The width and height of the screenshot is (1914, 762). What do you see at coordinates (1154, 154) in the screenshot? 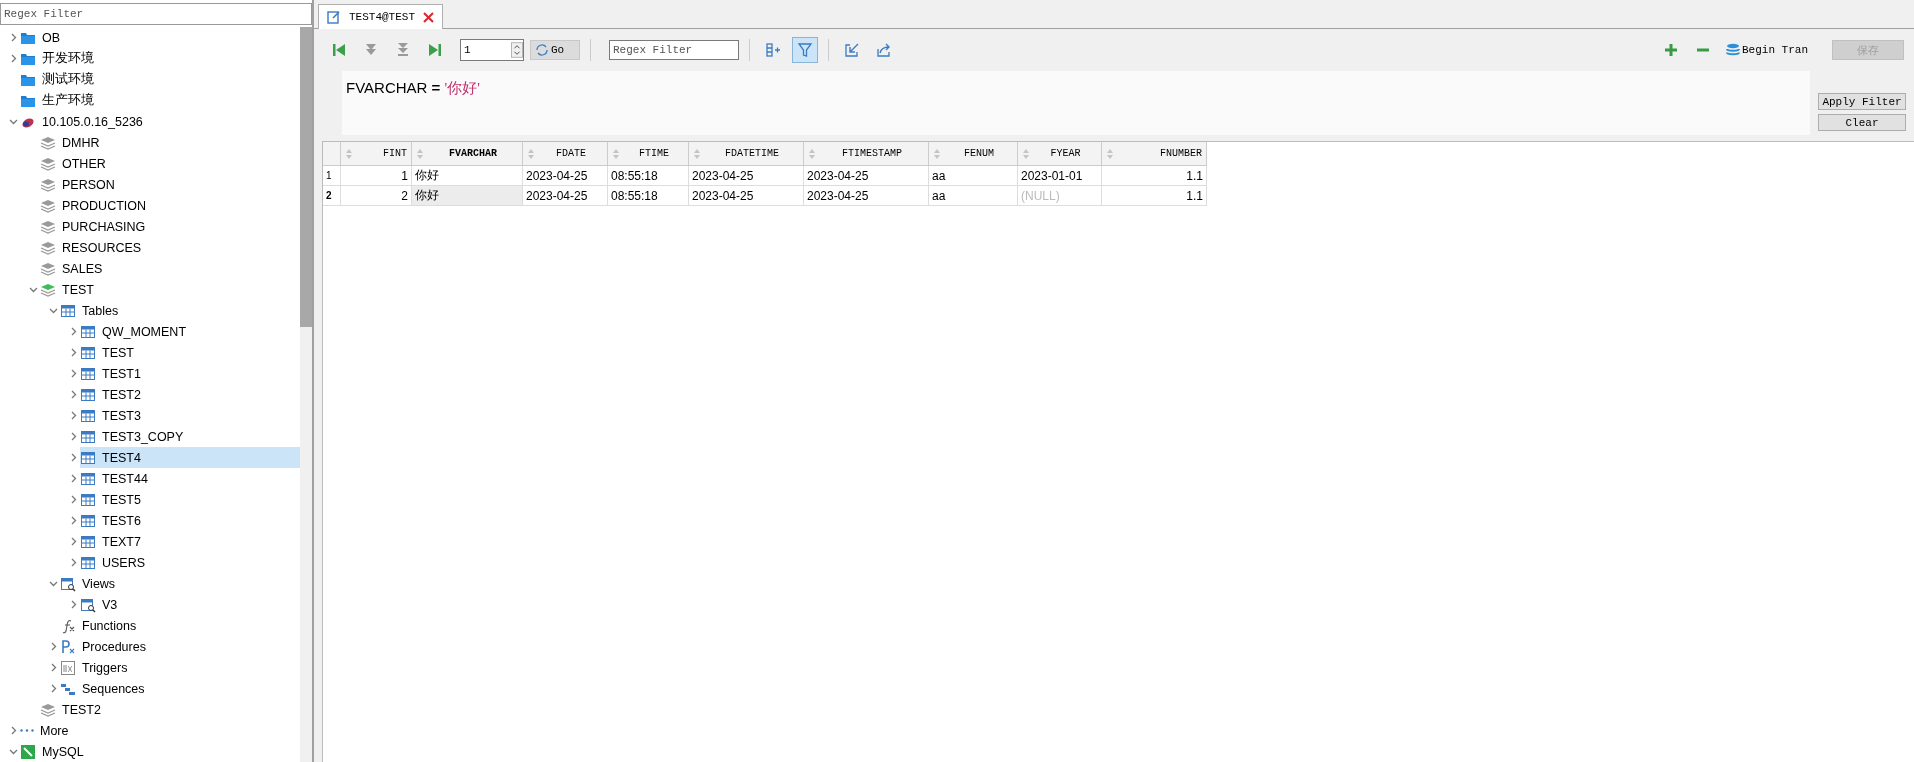
I see `column-header: FNUMBER` at bounding box center [1154, 154].